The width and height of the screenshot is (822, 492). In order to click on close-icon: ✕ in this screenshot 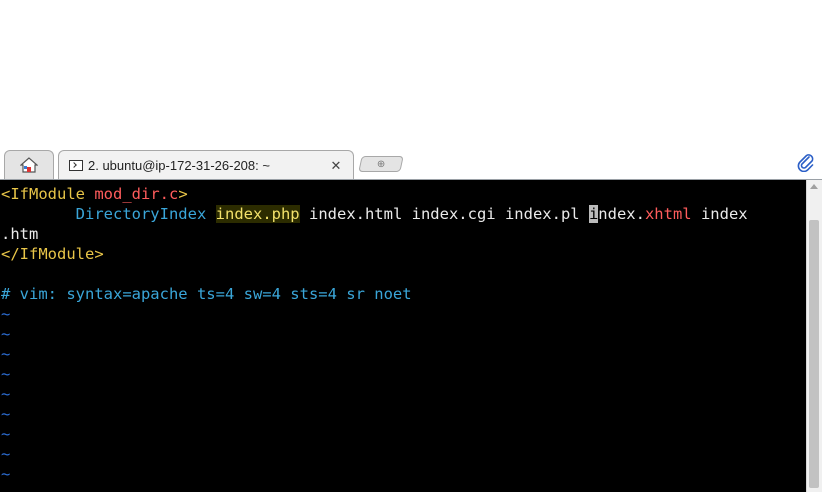, I will do `click(336, 166)`.